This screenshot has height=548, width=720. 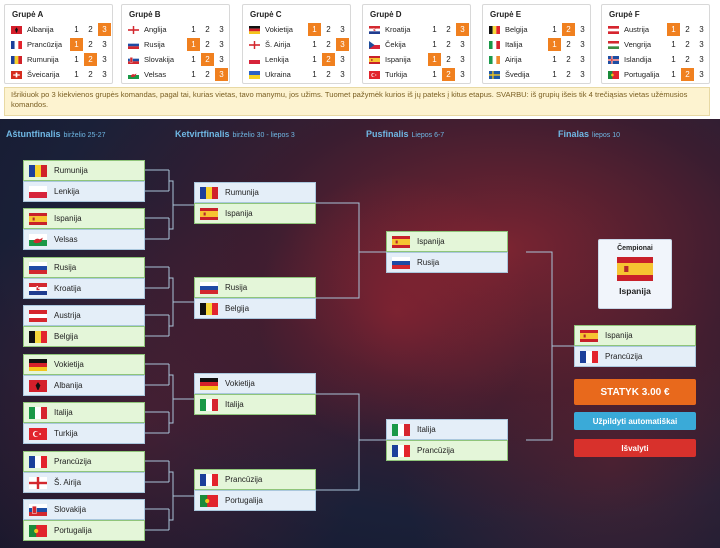 What do you see at coordinates (255, 213) in the screenshot?
I see `qf-team-slot: Ispanija` at bounding box center [255, 213].